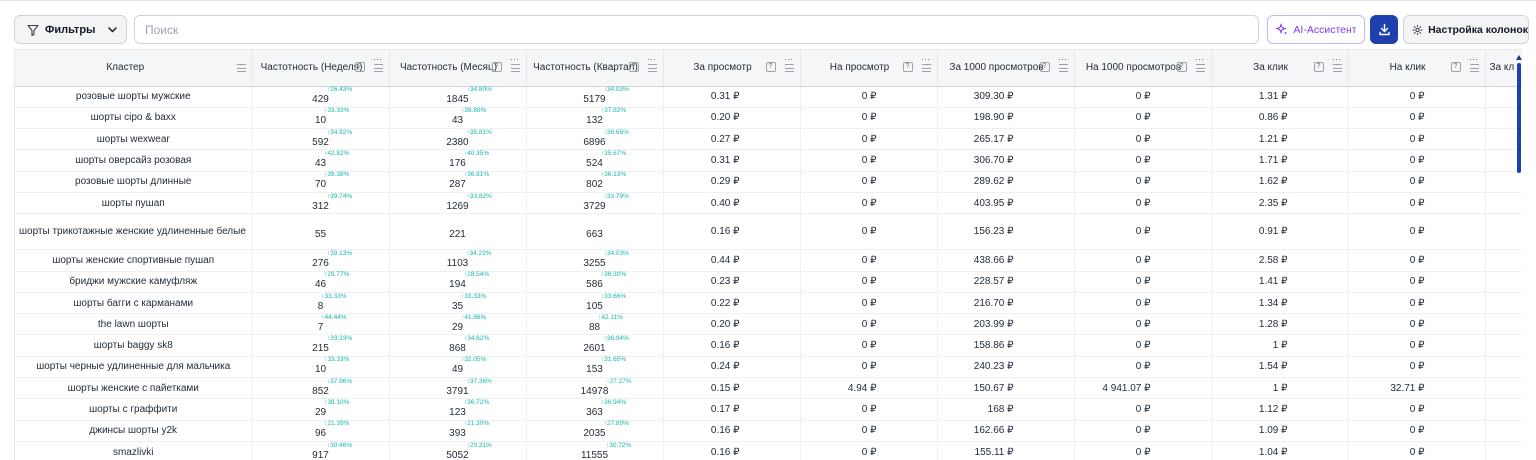 This screenshot has width=1536, height=460. I want to click on frequency-number: 43, so click(320, 164).